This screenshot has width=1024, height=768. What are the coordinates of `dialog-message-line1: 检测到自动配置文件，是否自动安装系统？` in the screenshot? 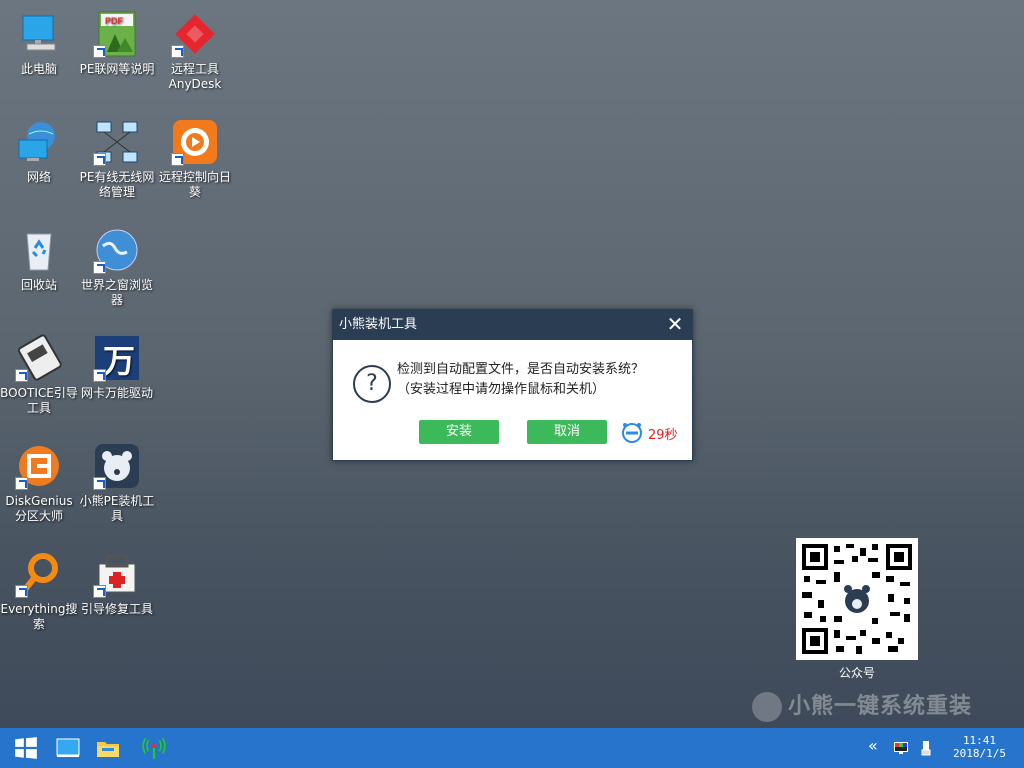 It's located at (521, 369).